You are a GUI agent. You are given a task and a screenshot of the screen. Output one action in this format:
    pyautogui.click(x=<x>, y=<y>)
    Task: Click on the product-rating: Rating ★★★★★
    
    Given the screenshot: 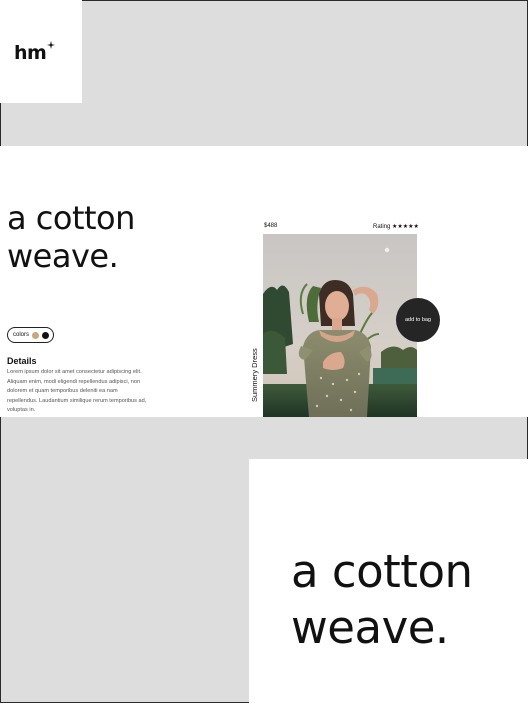 What is the action you would take?
    pyautogui.click(x=396, y=226)
    